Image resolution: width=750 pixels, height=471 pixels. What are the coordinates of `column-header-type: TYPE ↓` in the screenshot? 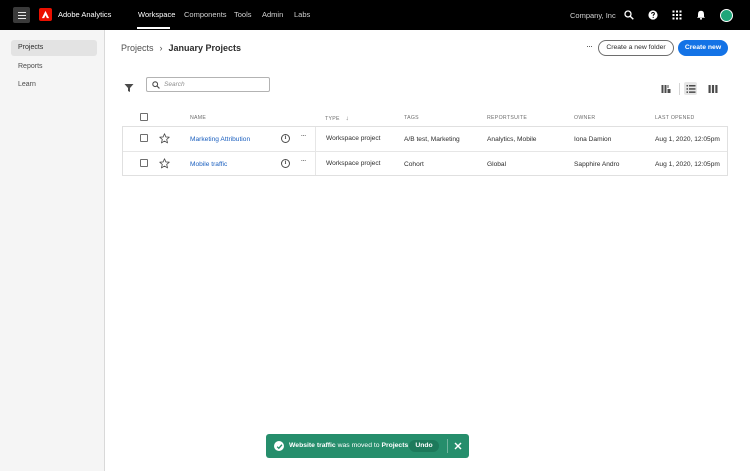 It's located at (337, 118).